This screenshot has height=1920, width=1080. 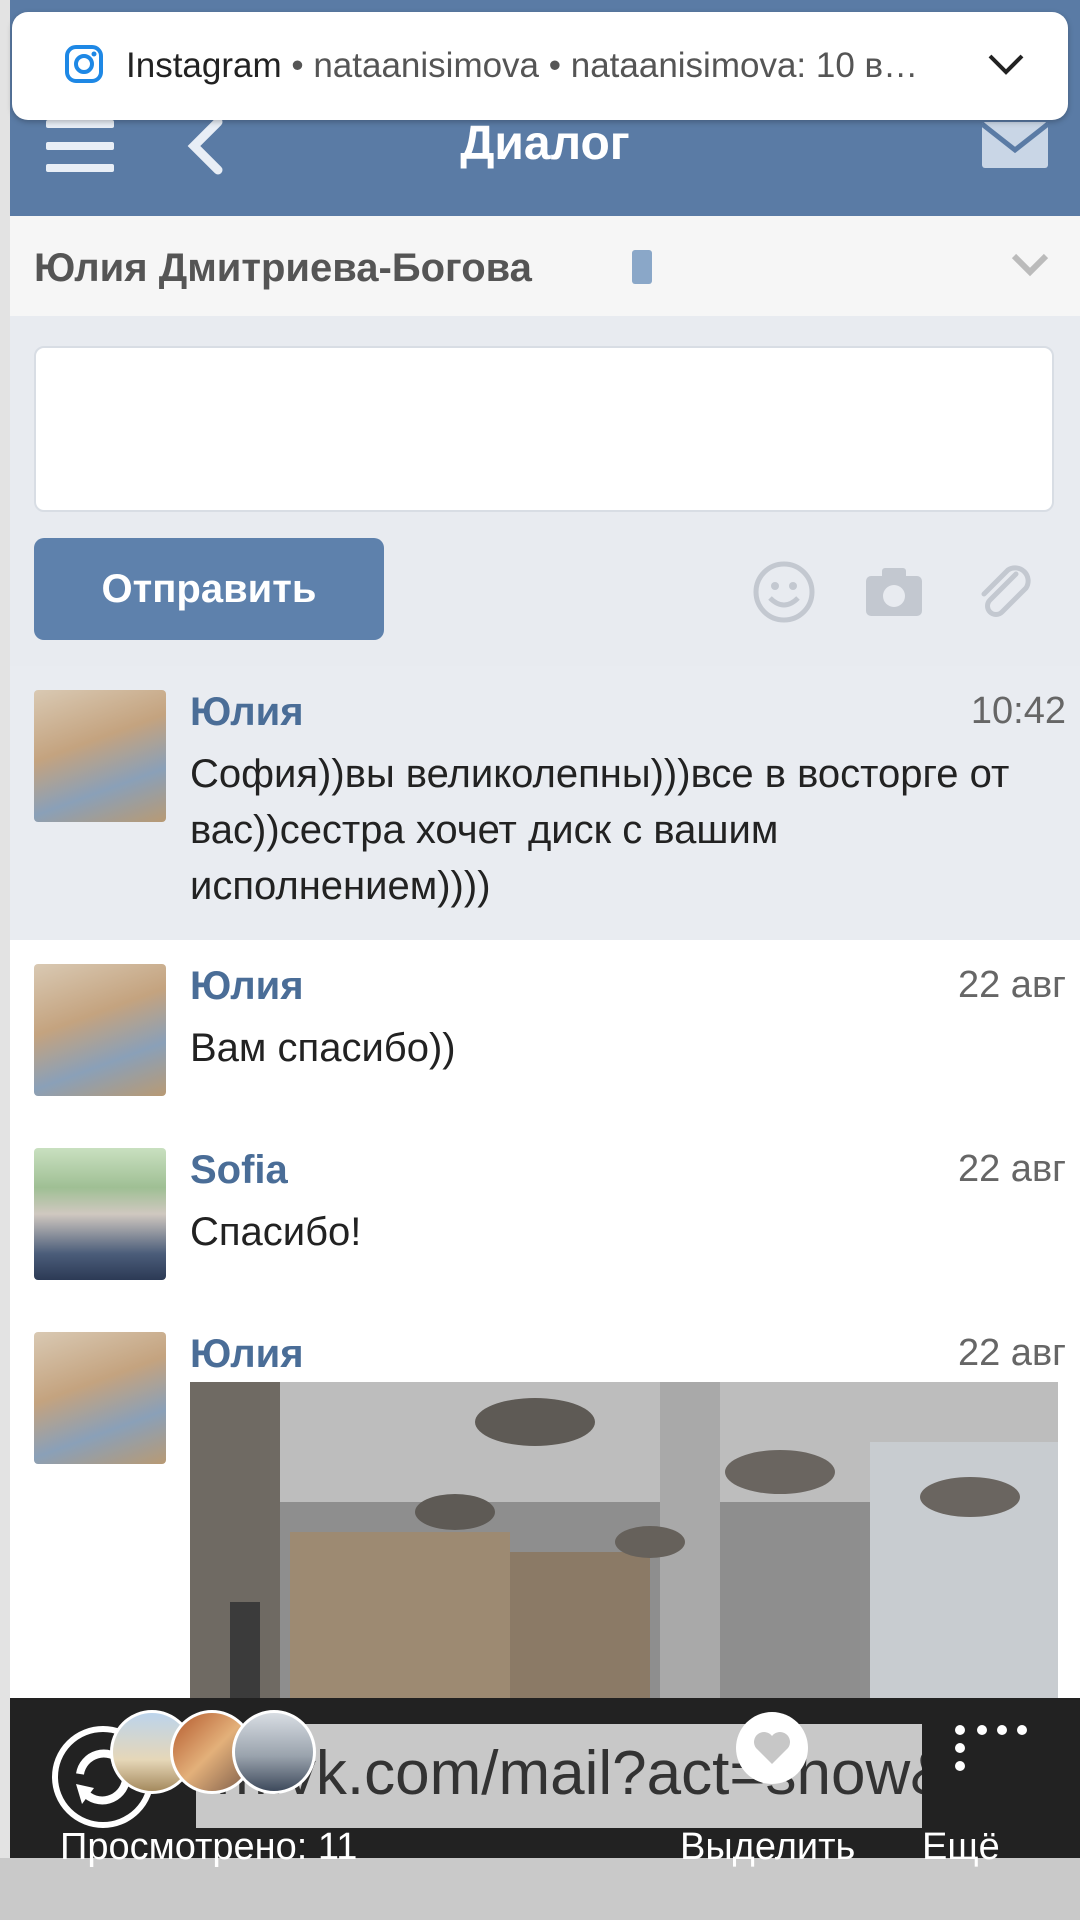 I want to click on message-text: Вам спасибо)), so click(x=323, y=1048).